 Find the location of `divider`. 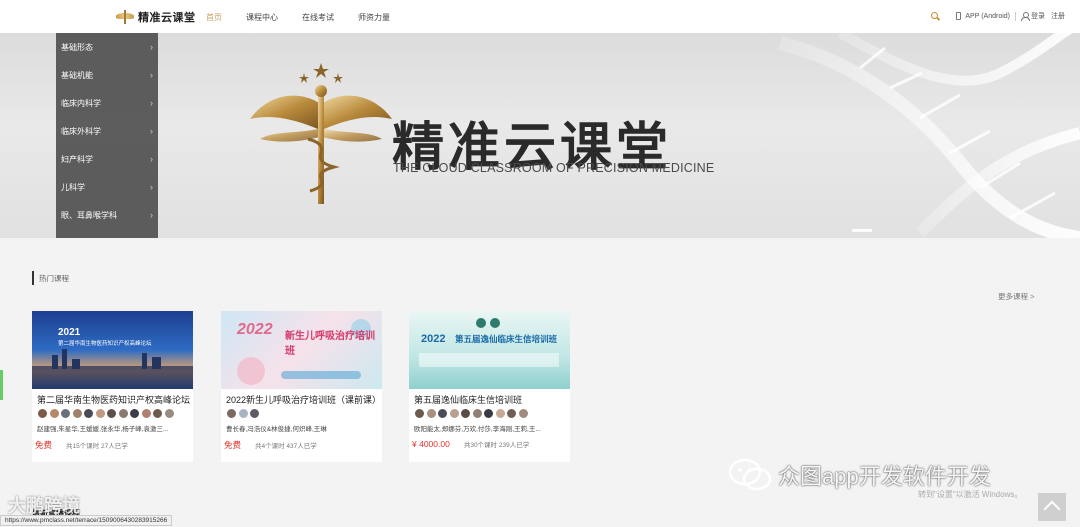

divider is located at coordinates (1015, 16).